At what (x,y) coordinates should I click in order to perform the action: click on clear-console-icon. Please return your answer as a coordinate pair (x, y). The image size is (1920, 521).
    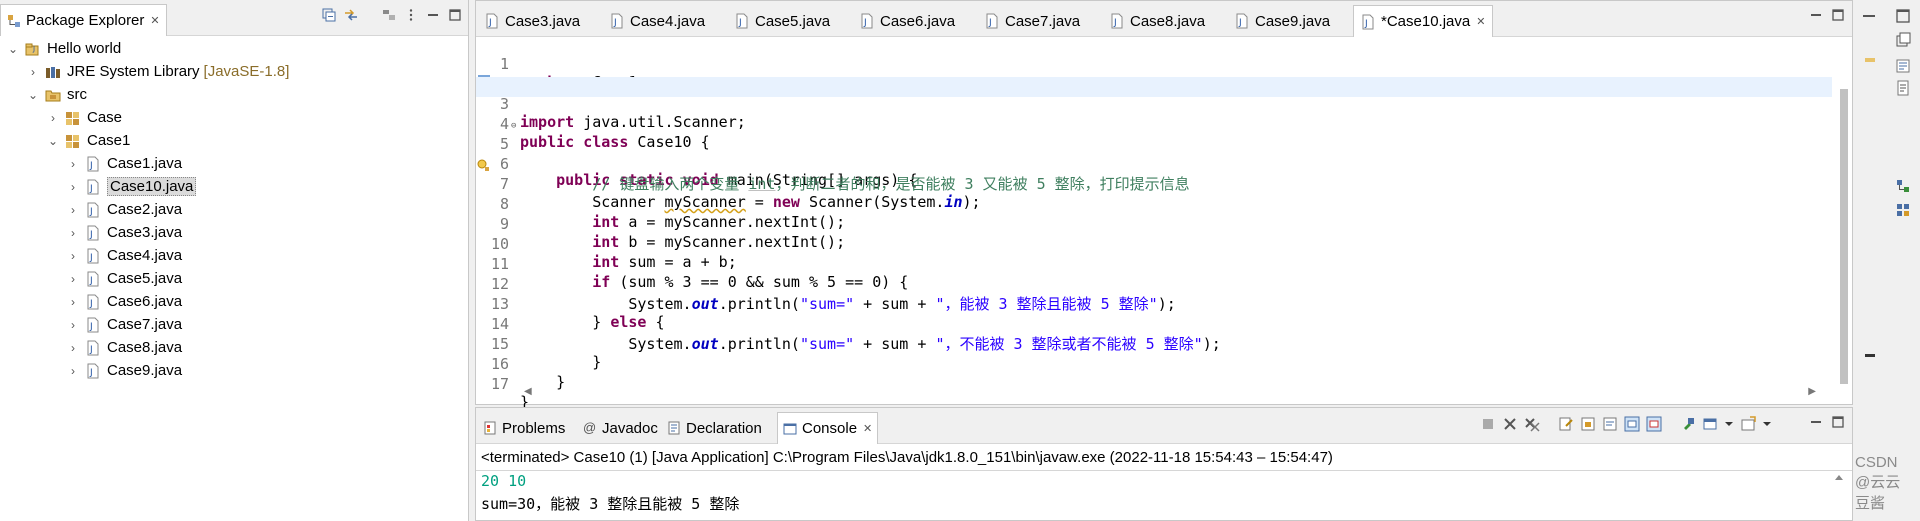
    Looking at the image, I should click on (1566, 424).